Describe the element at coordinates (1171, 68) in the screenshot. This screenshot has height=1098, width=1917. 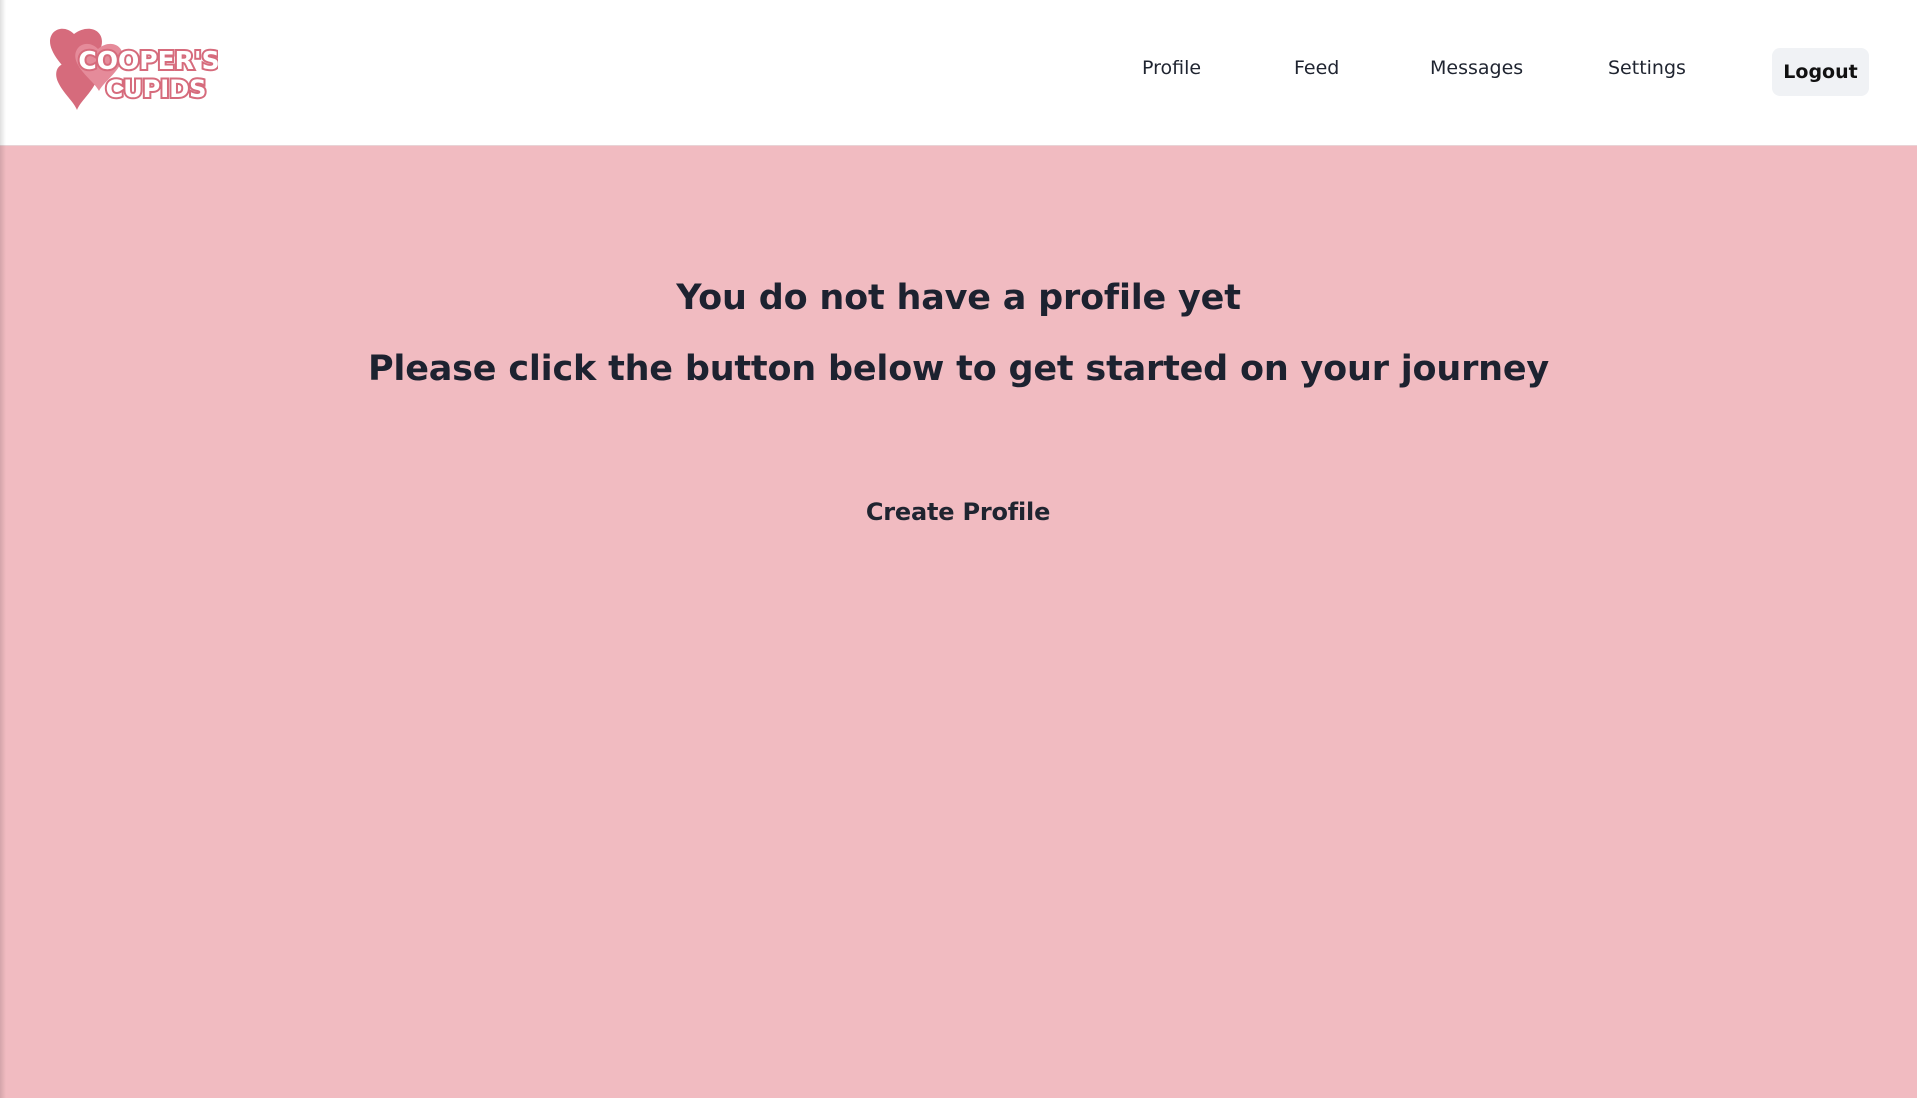
I see `nav-profile-link: Profile` at that location.